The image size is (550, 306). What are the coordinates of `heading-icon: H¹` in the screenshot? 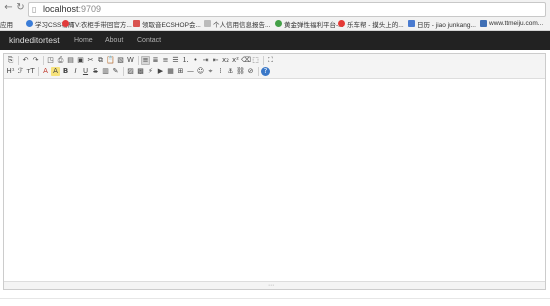 It's located at (10, 71).